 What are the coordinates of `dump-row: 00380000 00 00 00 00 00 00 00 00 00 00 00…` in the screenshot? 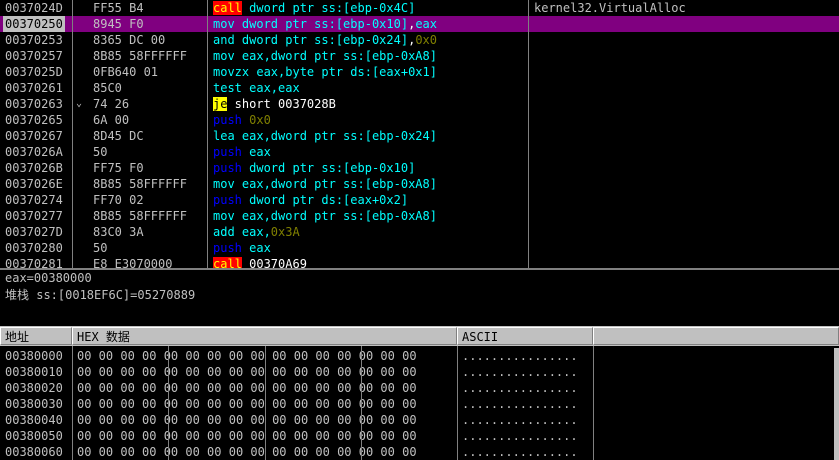 It's located at (419, 356).